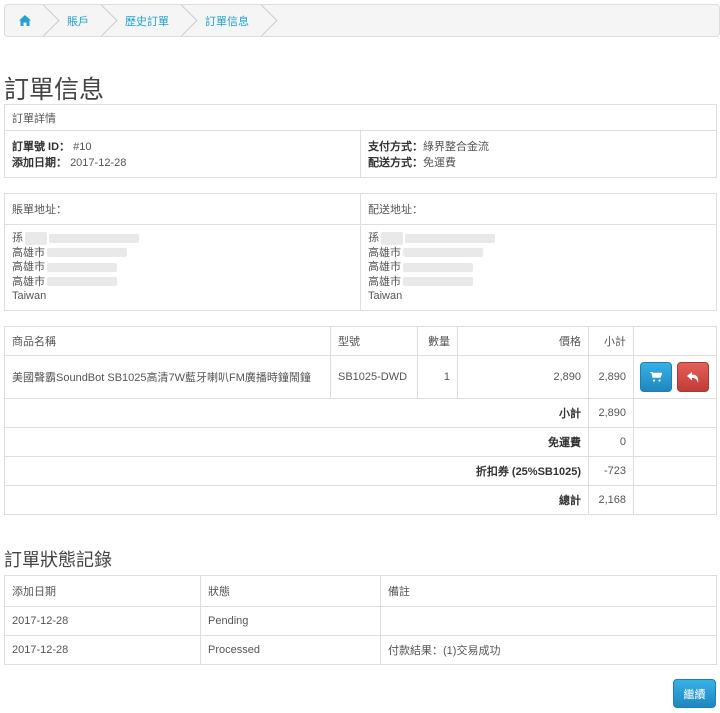 The width and height of the screenshot is (720, 713). What do you see at coordinates (395, 147) in the screenshot?
I see `payment-method-label: 支付方式：` at bounding box center [395, 147].